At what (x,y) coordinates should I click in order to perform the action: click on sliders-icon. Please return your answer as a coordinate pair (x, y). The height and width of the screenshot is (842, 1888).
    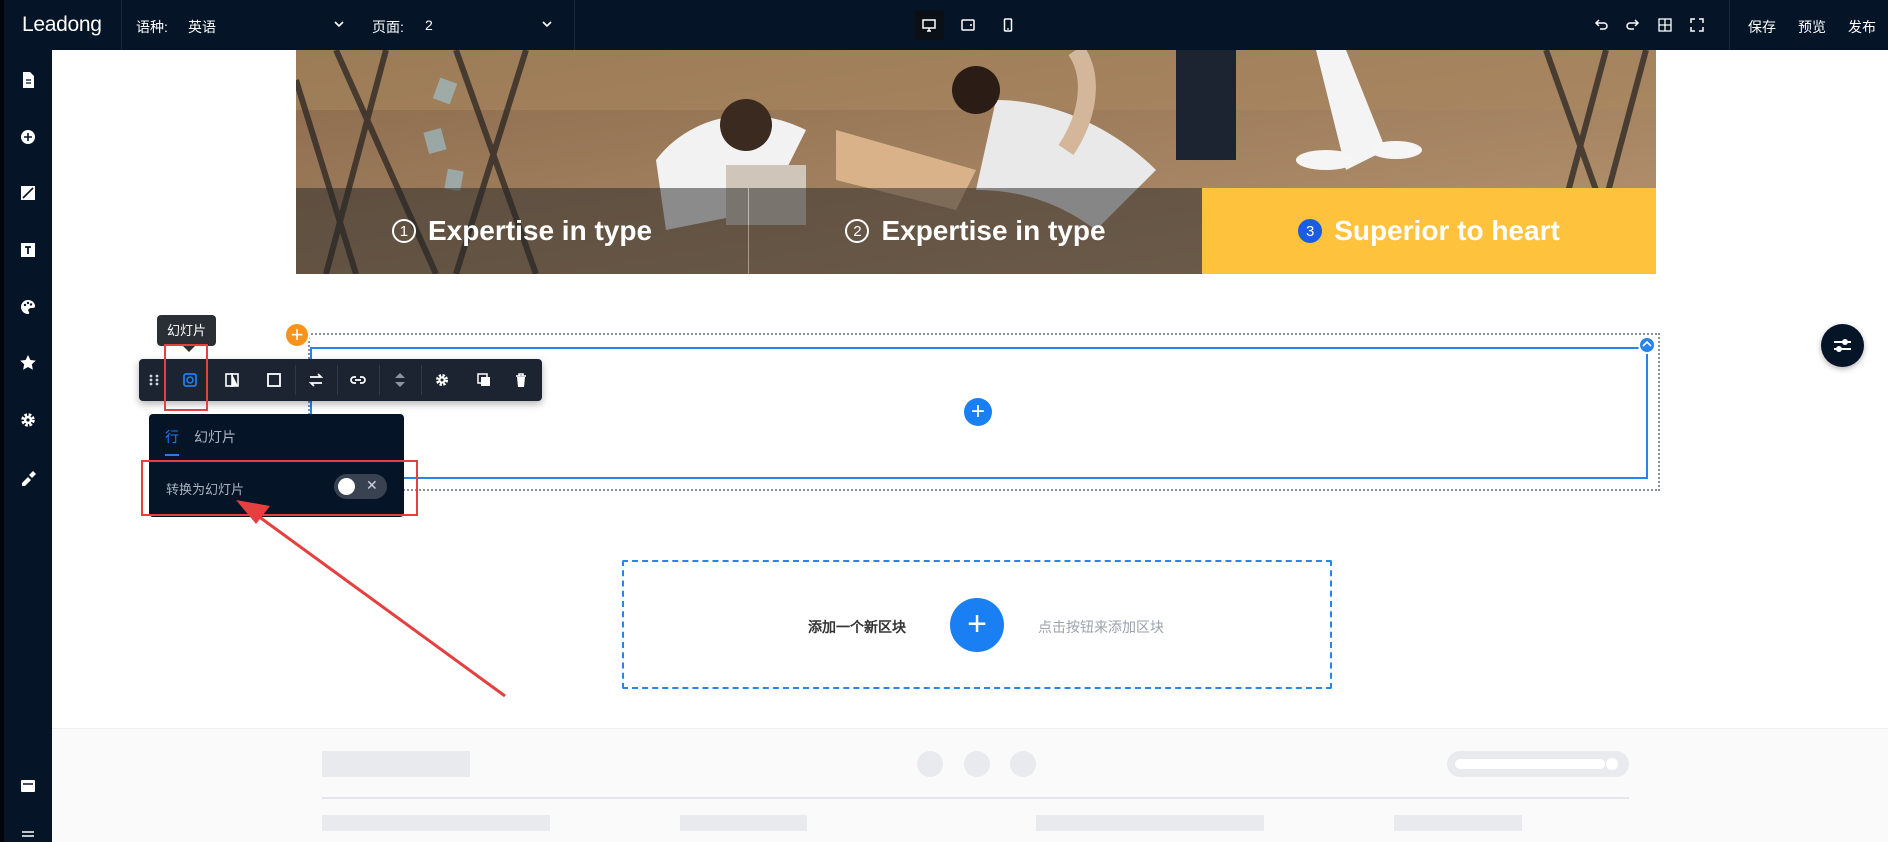
    Looking at the image, I should click on (1842, 345).